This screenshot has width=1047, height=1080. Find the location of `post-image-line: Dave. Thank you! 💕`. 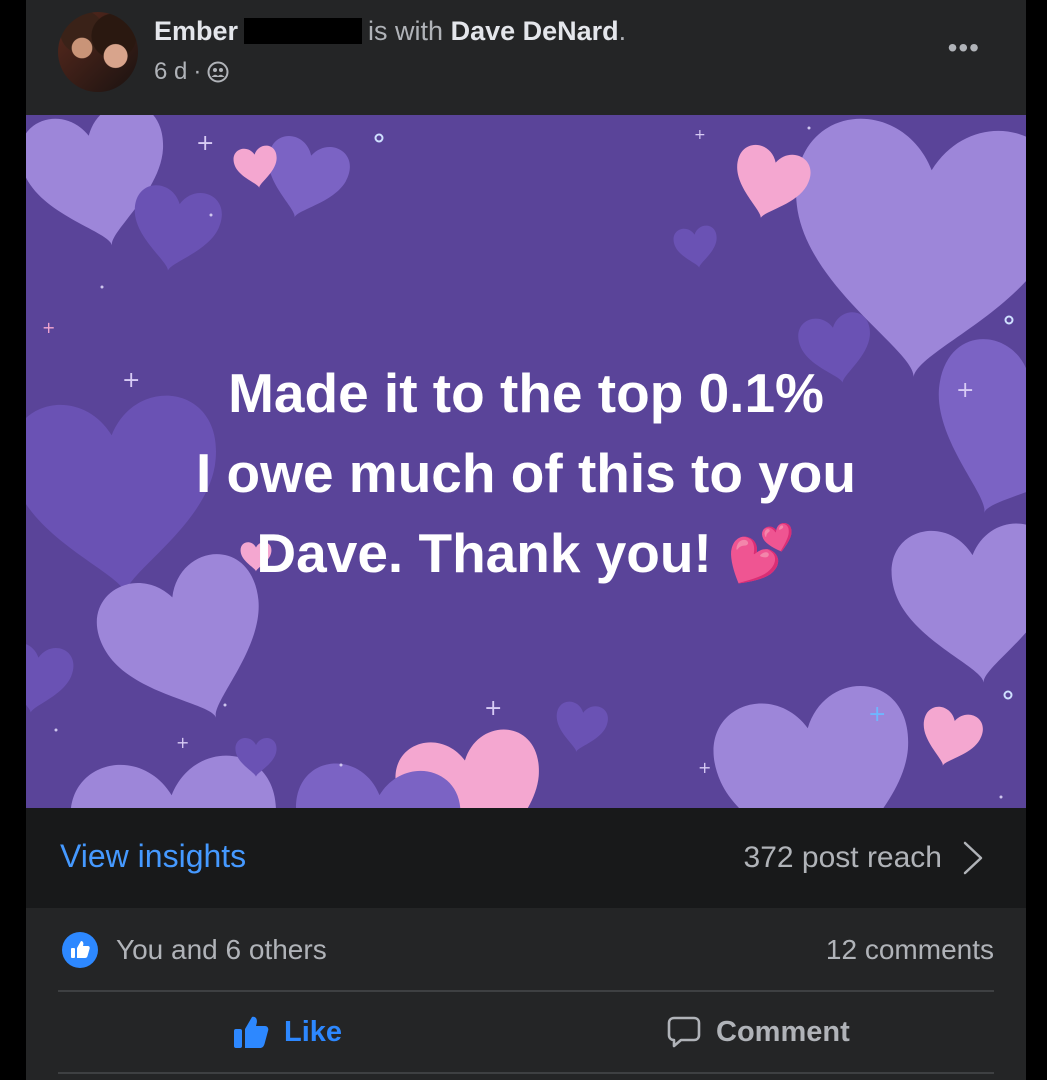

post-image-line: Dave. Thank you! 💕 is located at coordinates (526, 553).